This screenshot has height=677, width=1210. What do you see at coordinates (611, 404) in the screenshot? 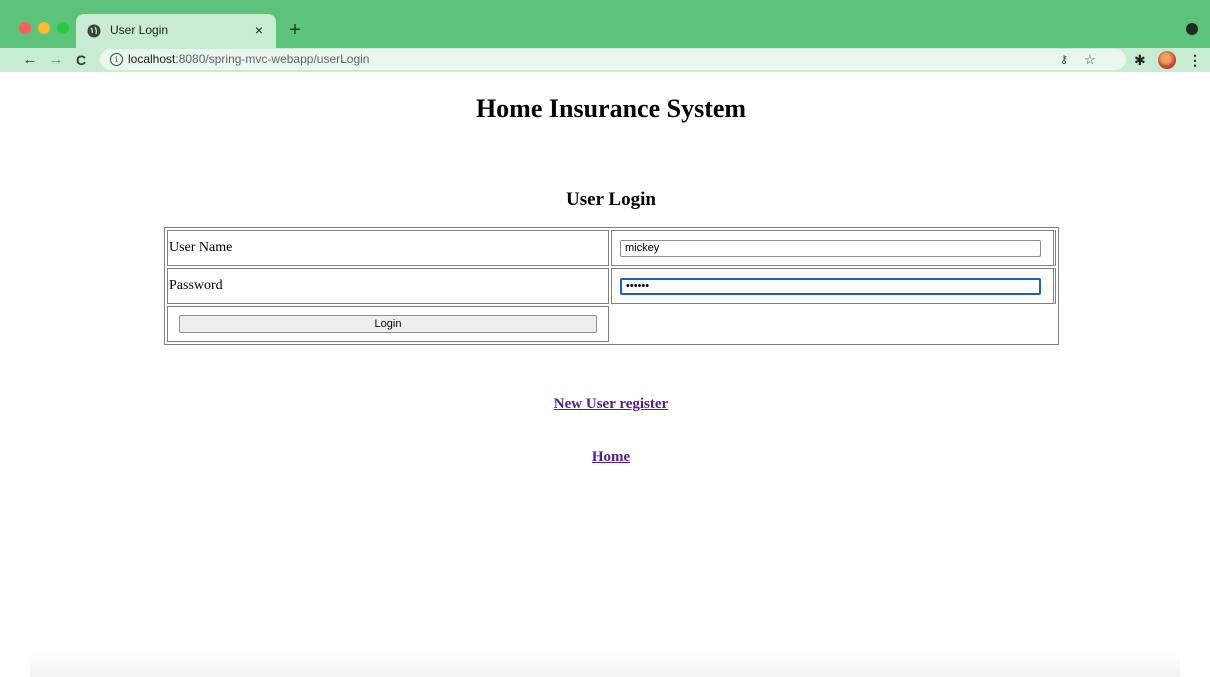
I see `new-user-register-link: New User register` at bounding box center [611, 404].